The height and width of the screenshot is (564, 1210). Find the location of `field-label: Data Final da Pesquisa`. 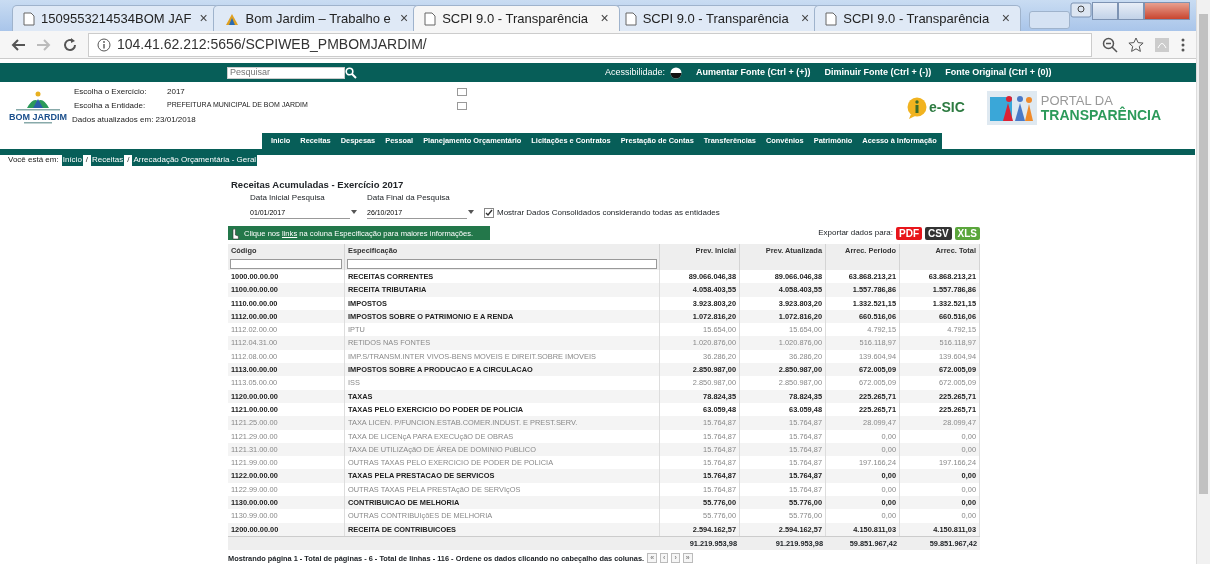

field-label: Data Final da Pesquisa is located at coordinates (409, 197).